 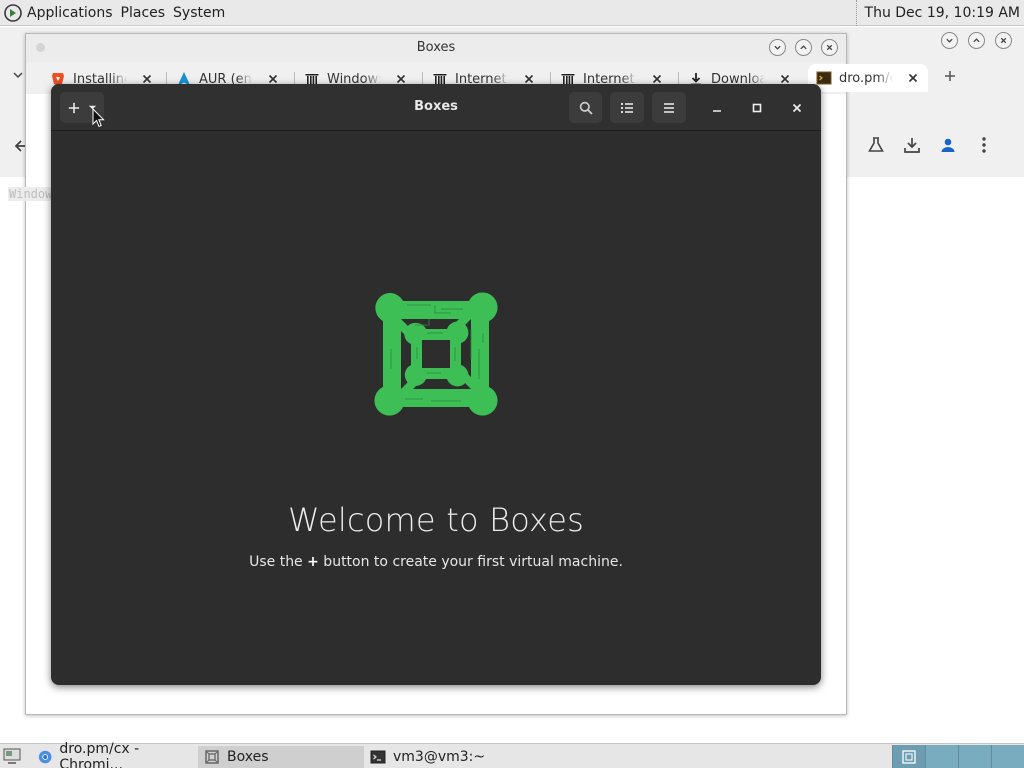 What do you see at coordinates (281, 757) in the screenshot?
I see `task-boxes: Boxes` at bounding box center [281, 757].